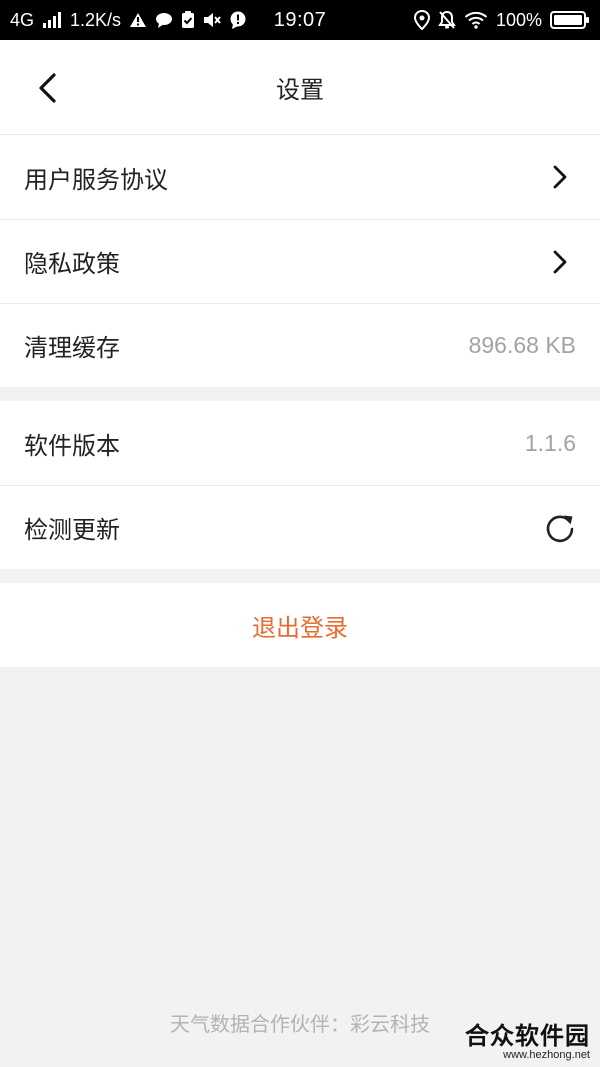  I want to click on watermark: 合众软件园 www.hezhong.net, so click(527, 1041).